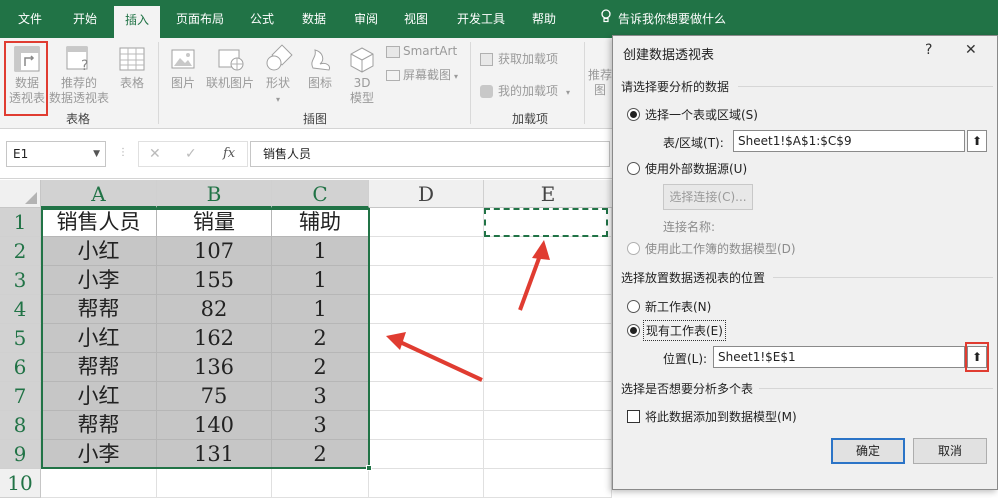 This screenshot has width=998, height=498. Describe the element at coordinates (155, 154) in the screenshot. I see `cancel-icon: ✕` at that location.